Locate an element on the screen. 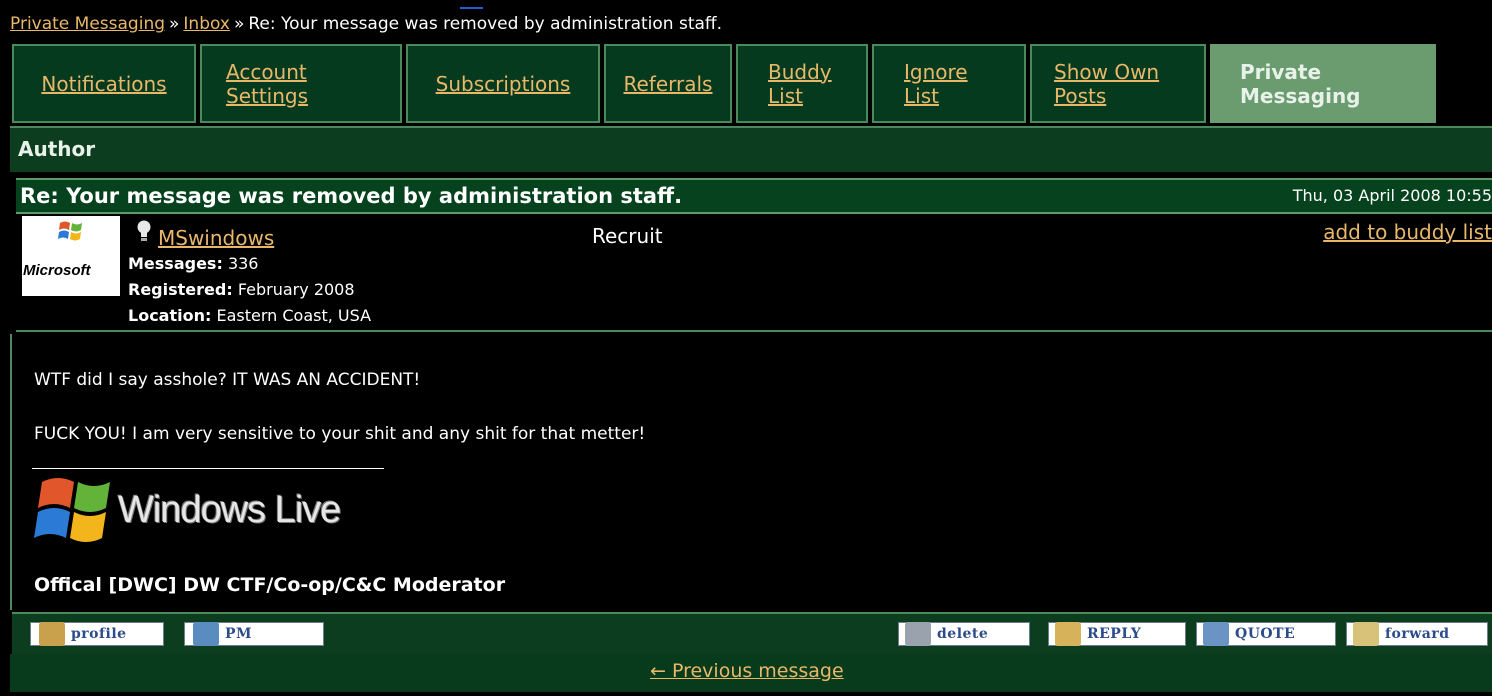  windows-logo-icon is located at coordinates (72, 510).